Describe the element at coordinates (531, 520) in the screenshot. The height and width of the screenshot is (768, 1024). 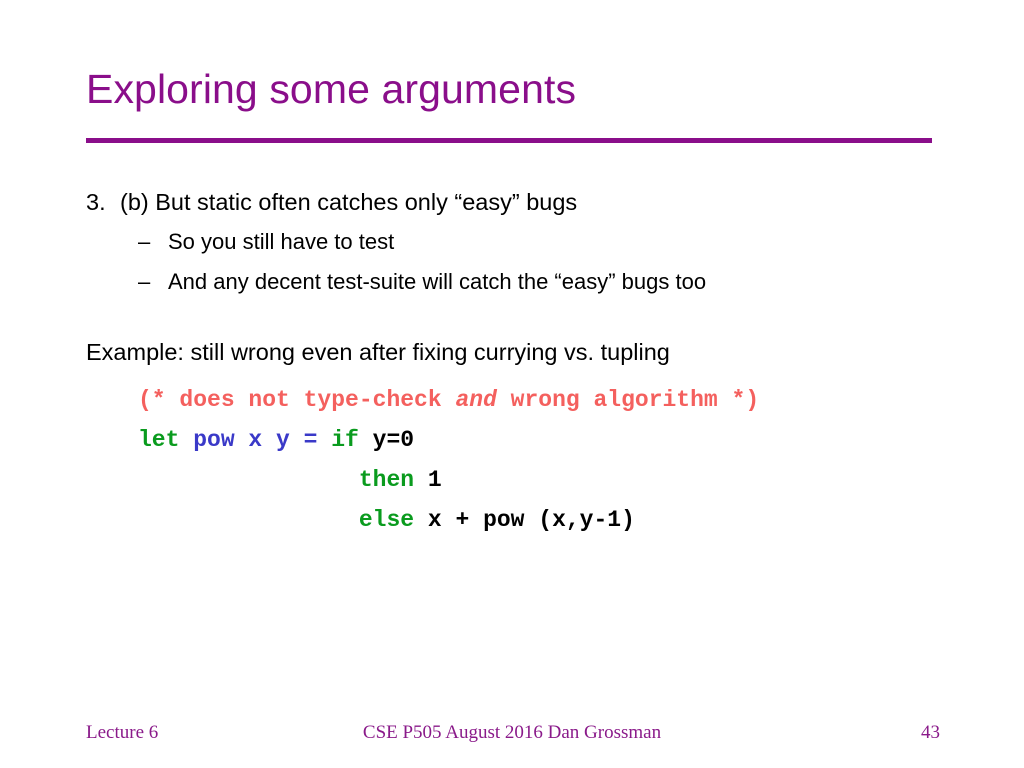
I see `code-expr-else: x + pow (x,y-1)` at that location.